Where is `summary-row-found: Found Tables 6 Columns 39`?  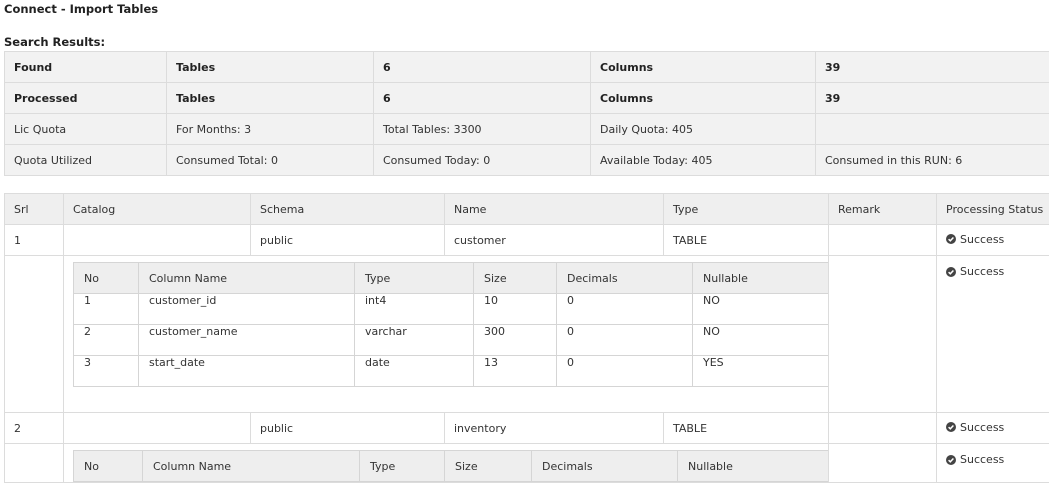 summary-row-found: Found Tables 6 Columns 39 is located at coordinates (527, 67).